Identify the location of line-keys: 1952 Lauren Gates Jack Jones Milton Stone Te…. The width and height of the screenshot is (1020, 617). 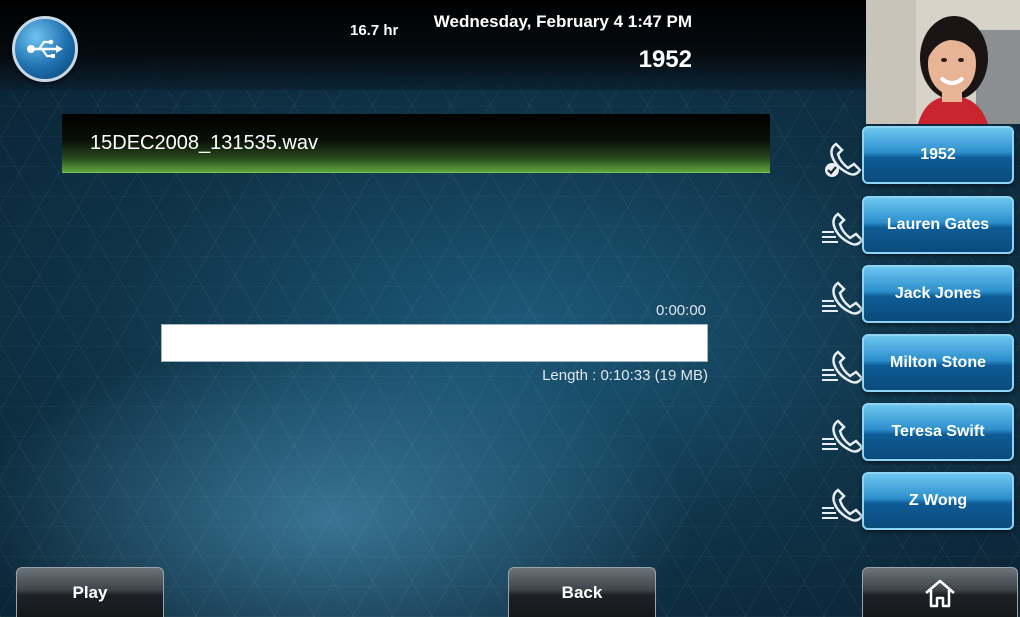
(920, 334).